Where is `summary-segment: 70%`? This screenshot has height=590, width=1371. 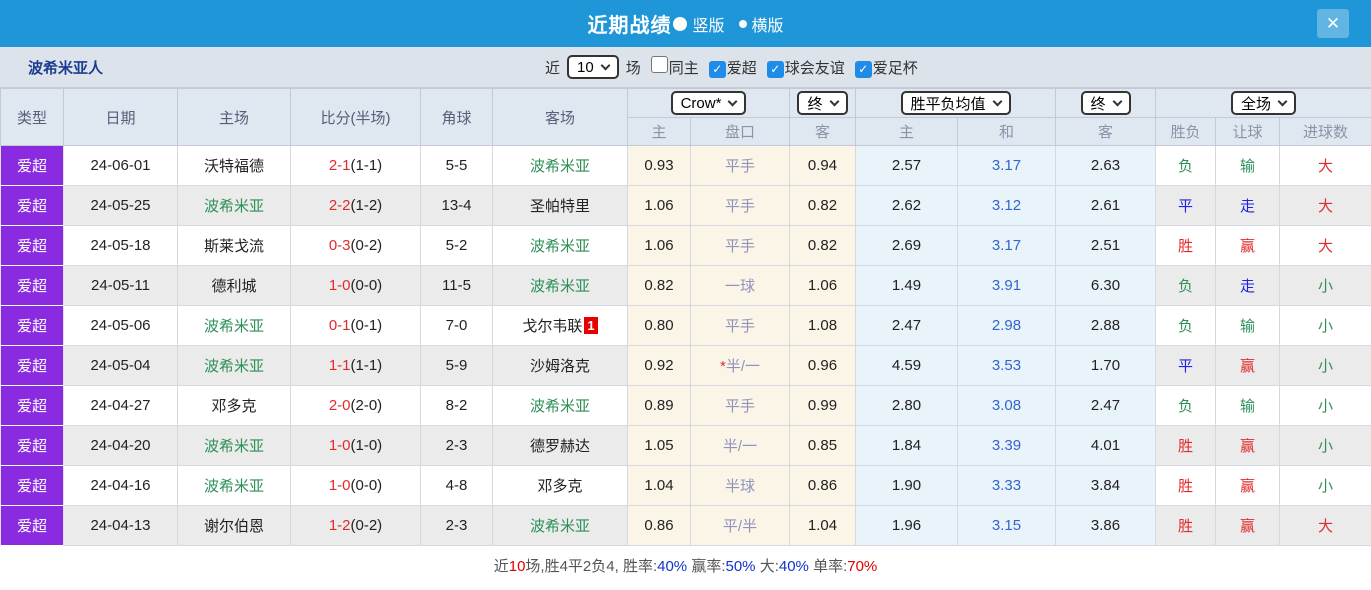
summary-segment: 70% is located at coordinates (862, 566).